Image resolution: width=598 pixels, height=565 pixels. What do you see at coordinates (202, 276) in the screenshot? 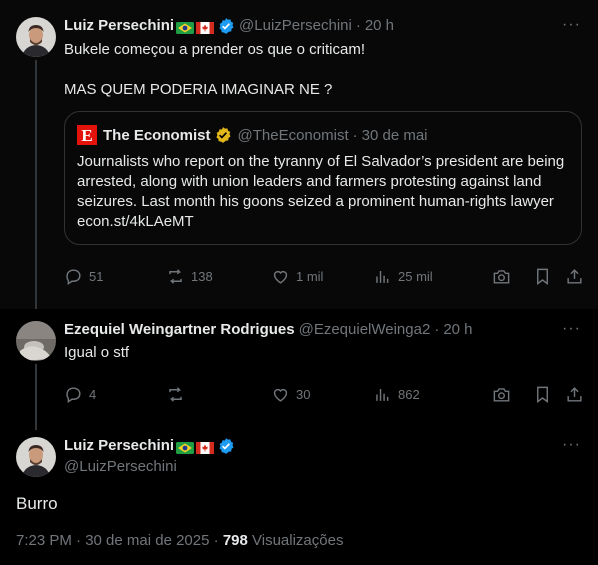
I see `repost-count: 138` at bounding box center [202, 276].